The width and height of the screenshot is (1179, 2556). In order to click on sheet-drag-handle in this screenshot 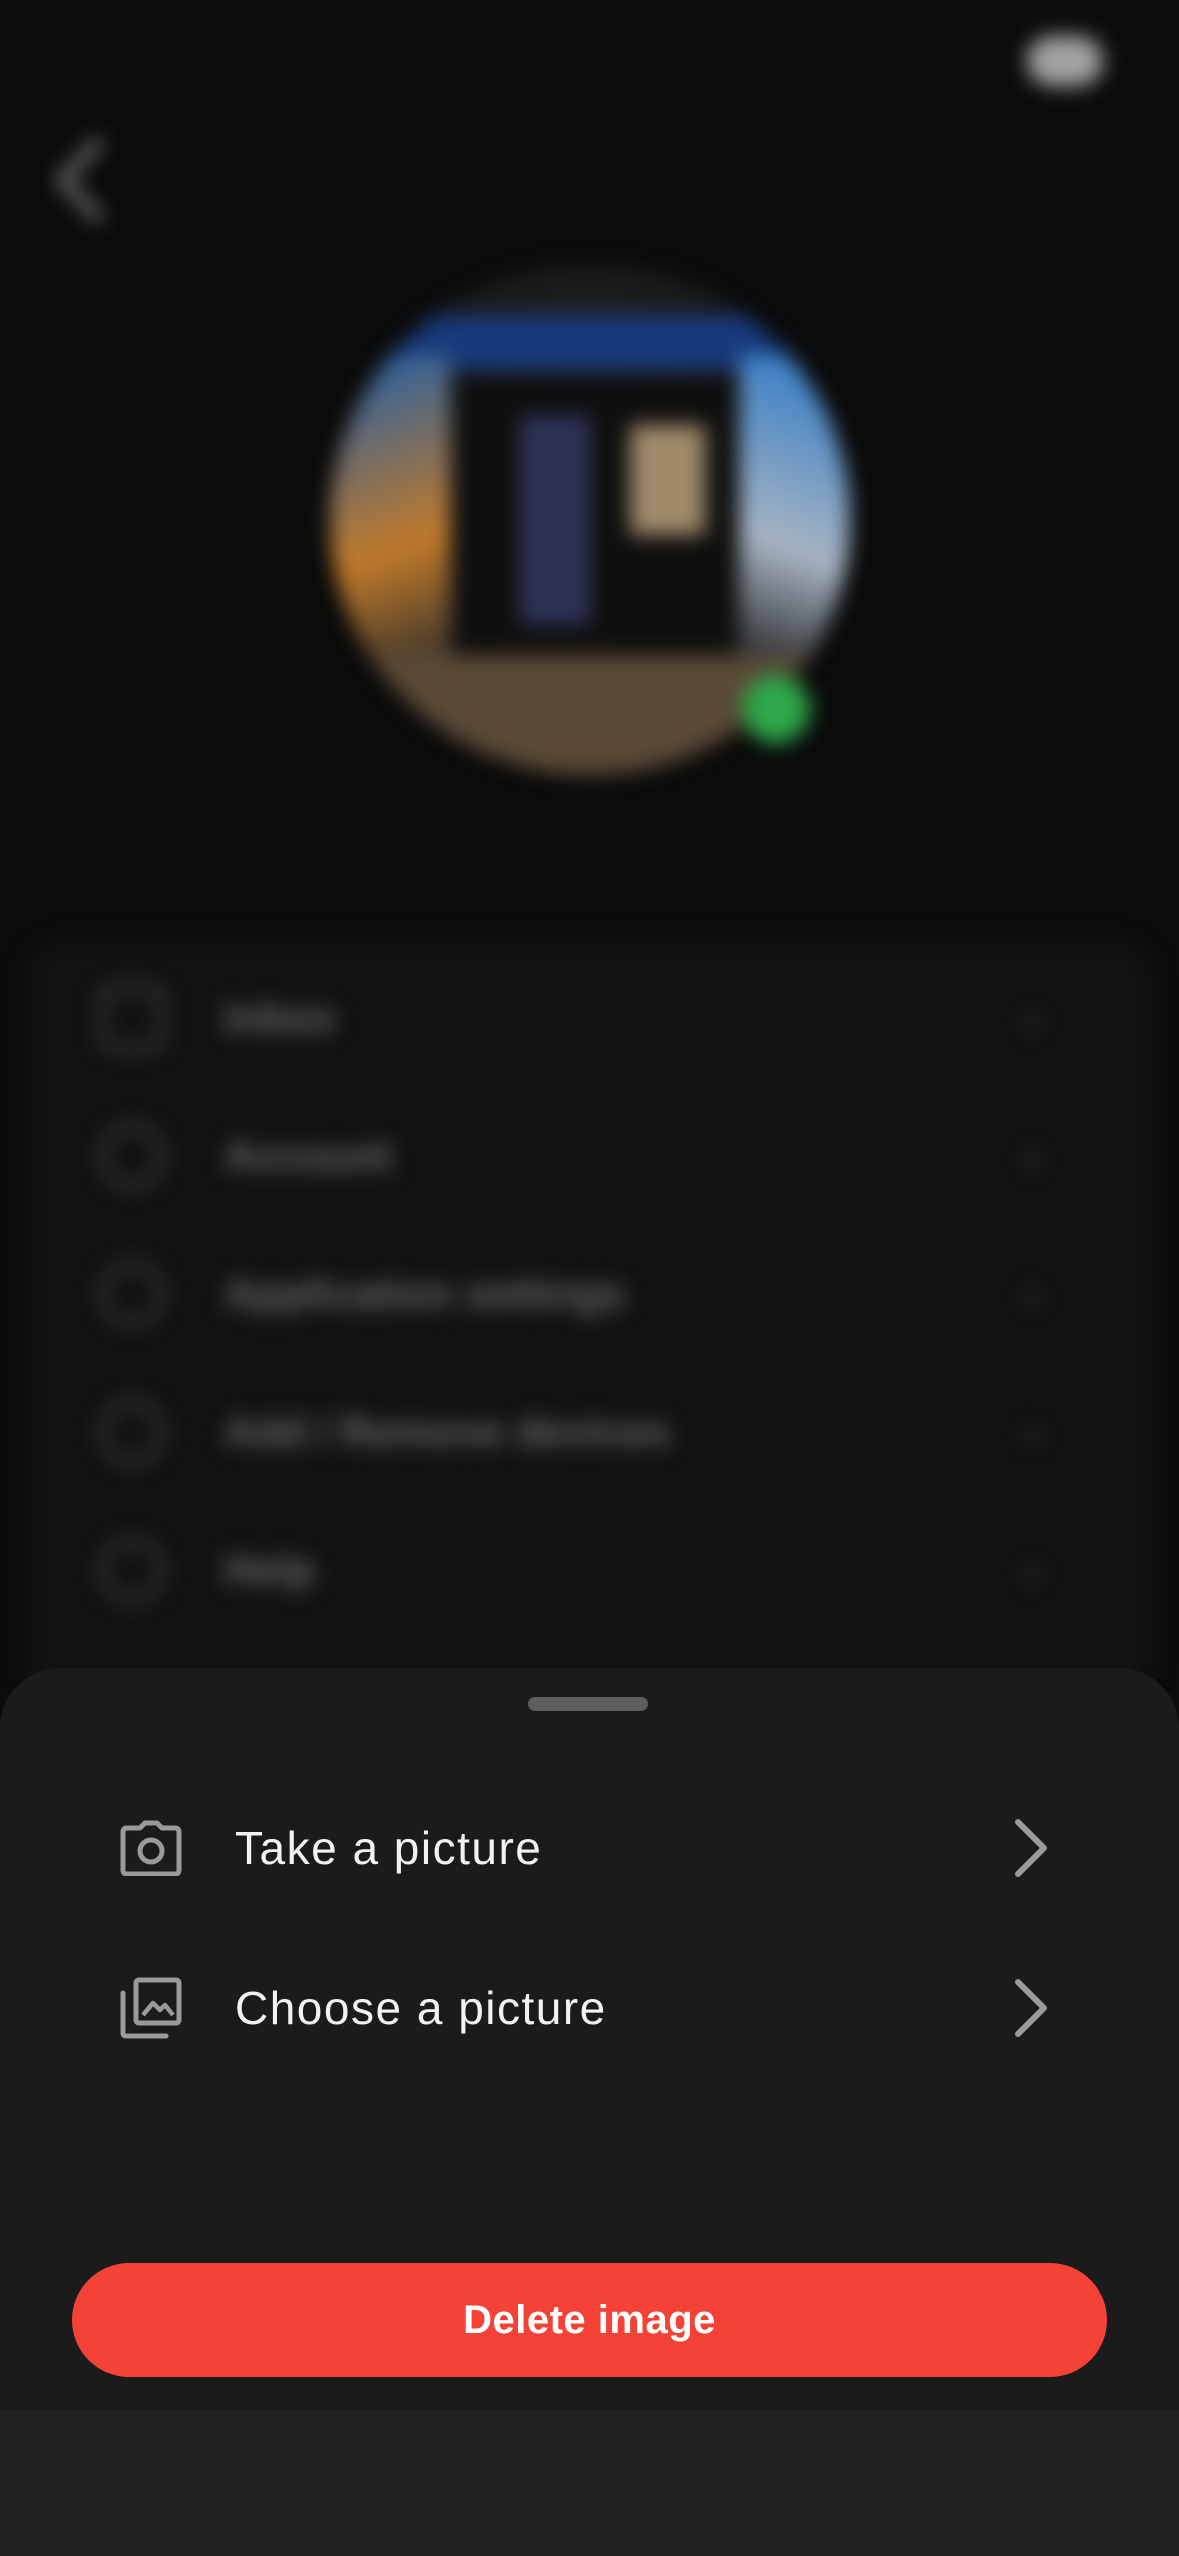, I will do `click(588, 1704)`.